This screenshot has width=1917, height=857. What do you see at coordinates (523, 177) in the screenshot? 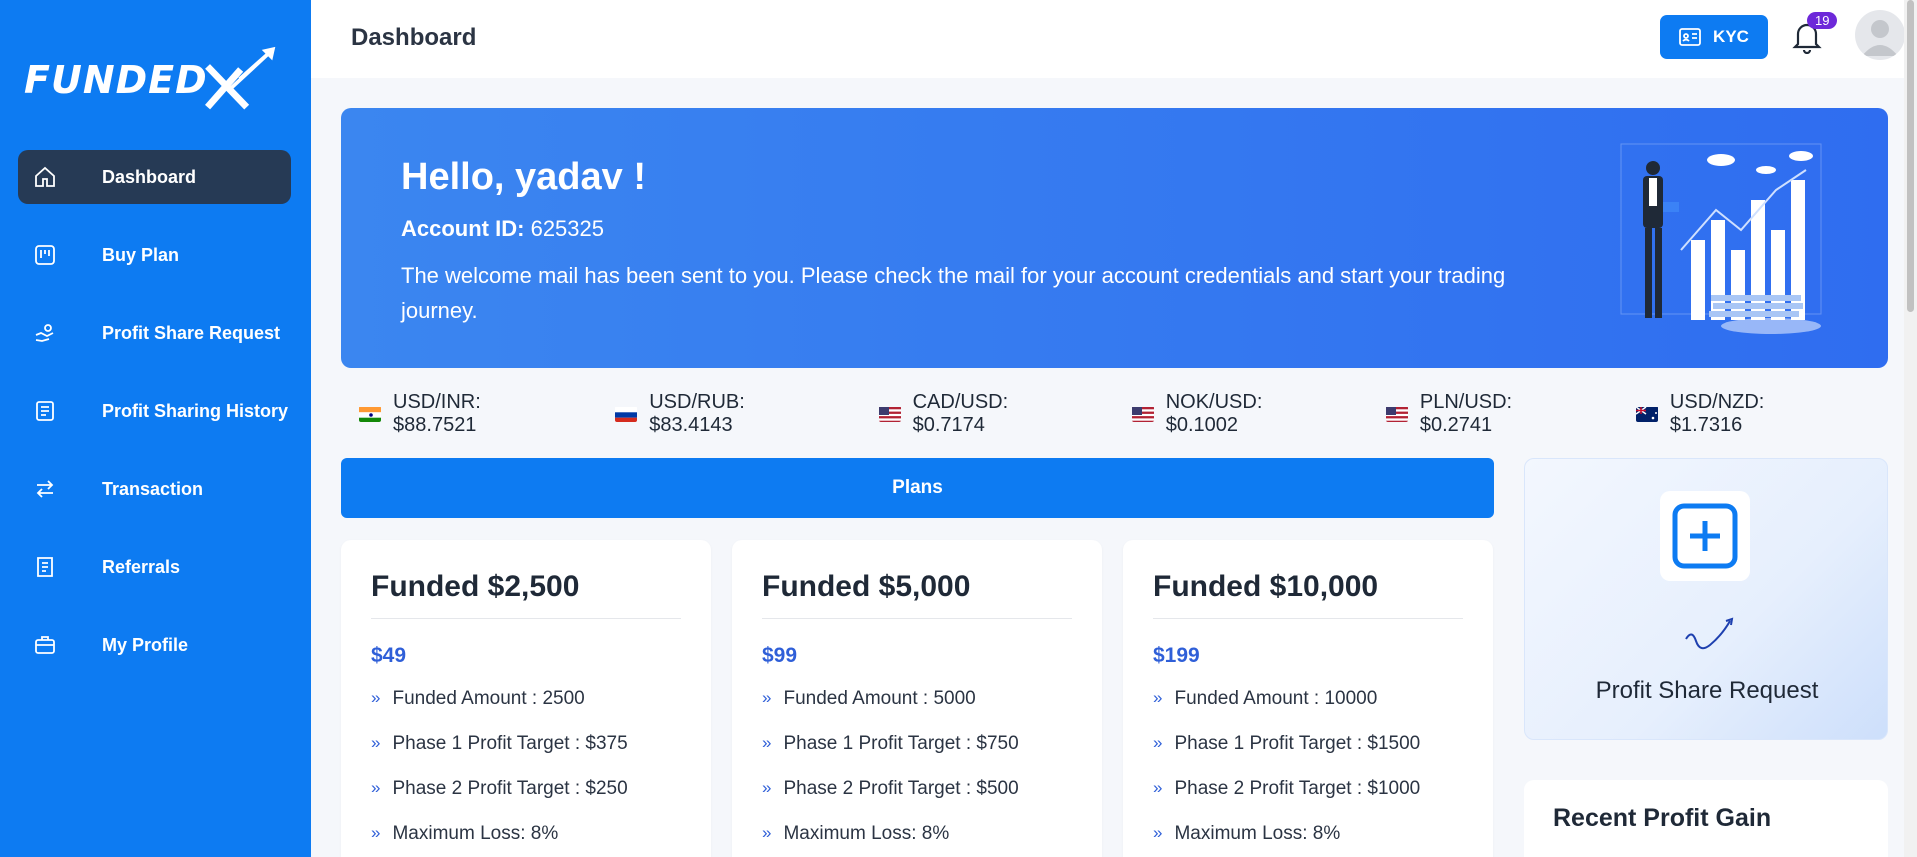
I see `greeting: Hello, yadav !` at bounding box center [523, 177].